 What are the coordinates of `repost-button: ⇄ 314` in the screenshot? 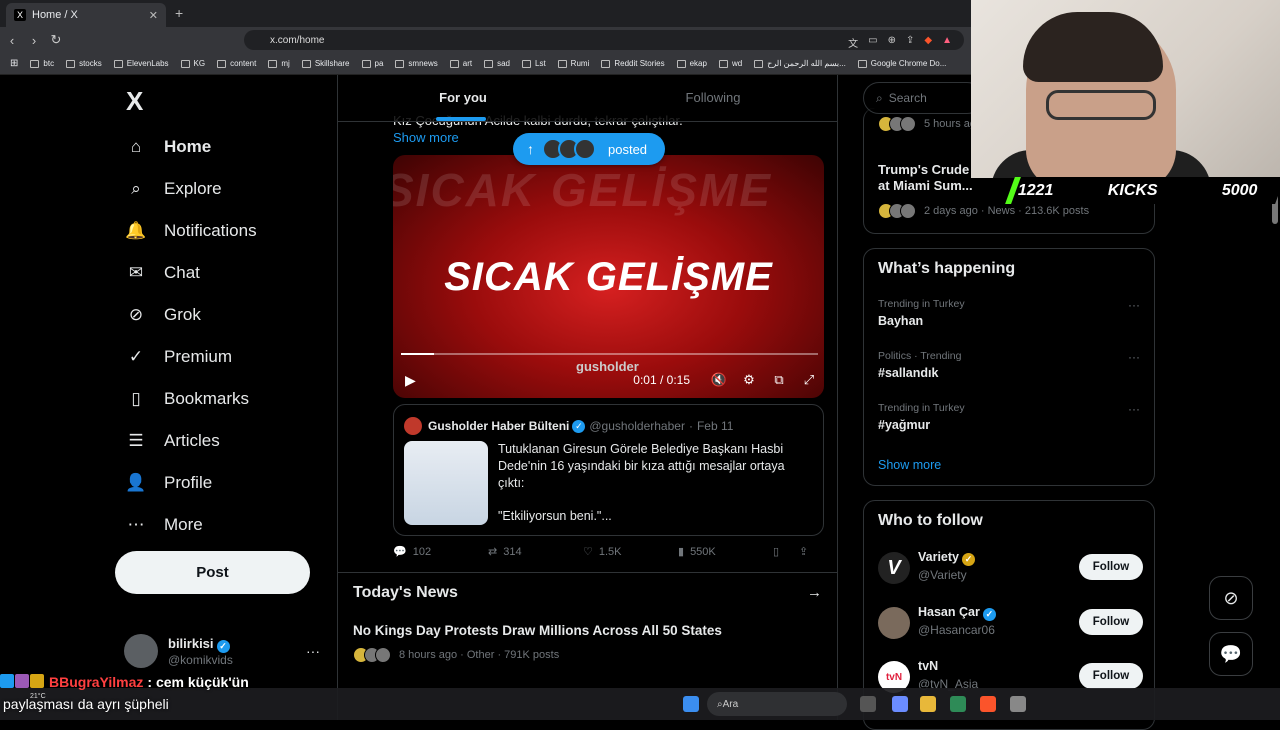 It's located at (535, 552).